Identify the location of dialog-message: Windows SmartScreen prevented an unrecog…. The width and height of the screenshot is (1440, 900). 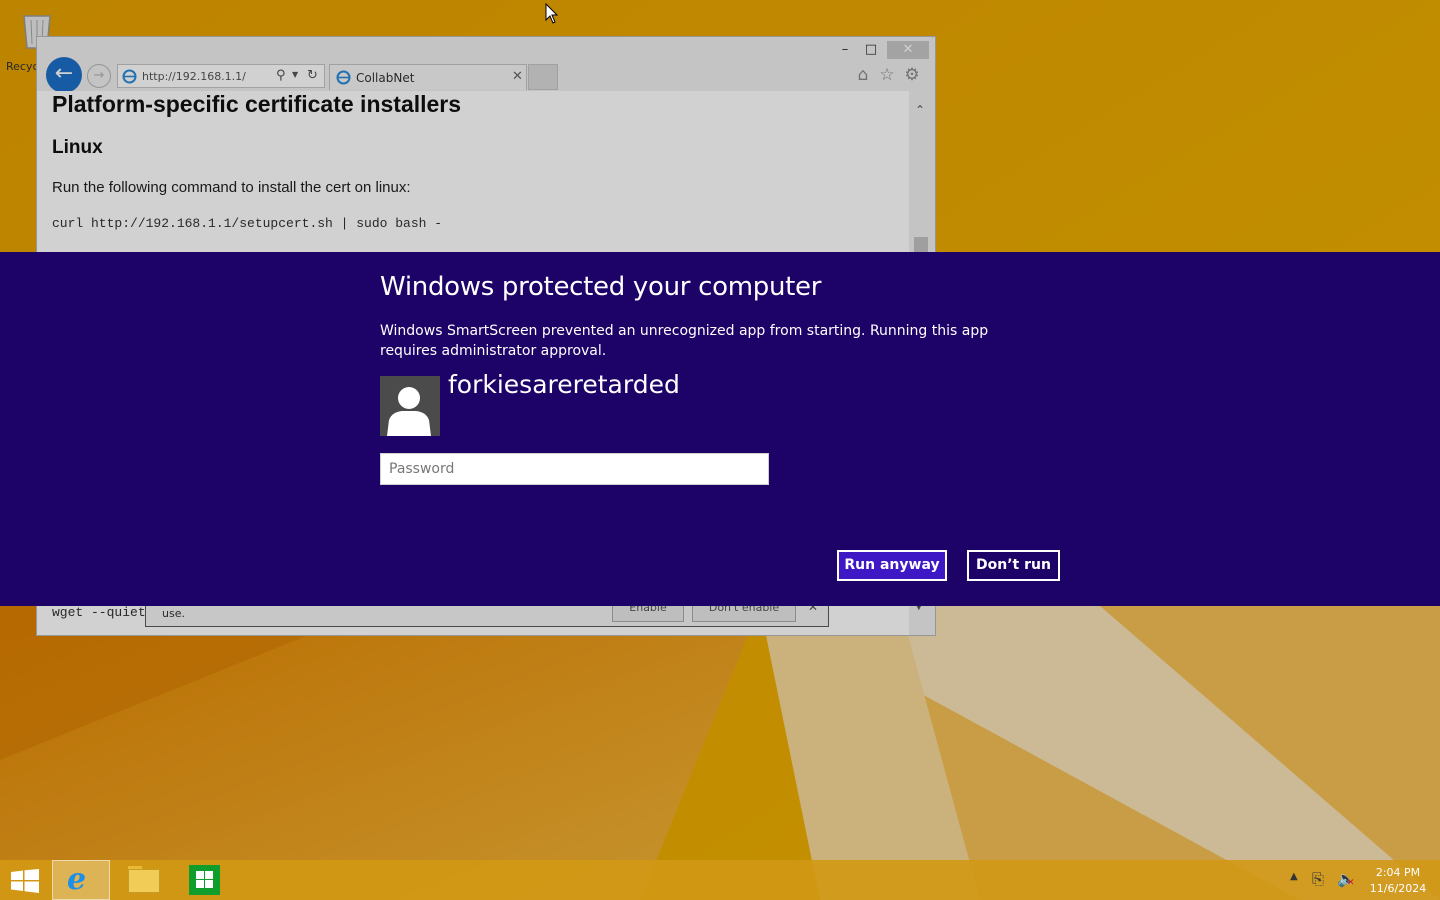
(684, 341).